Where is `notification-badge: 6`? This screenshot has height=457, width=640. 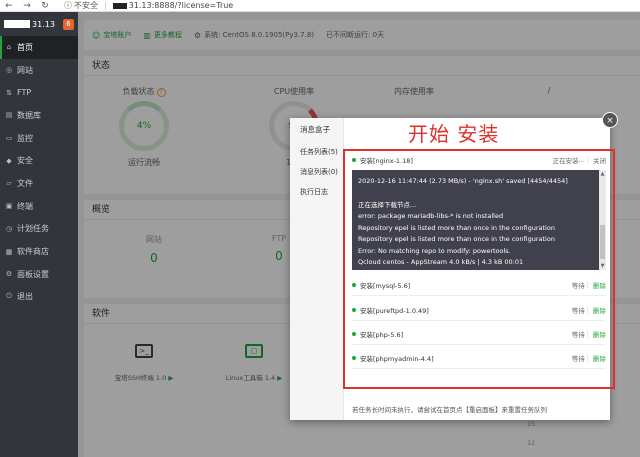 notification-badge: 6 is located at coordinates (68, 24).